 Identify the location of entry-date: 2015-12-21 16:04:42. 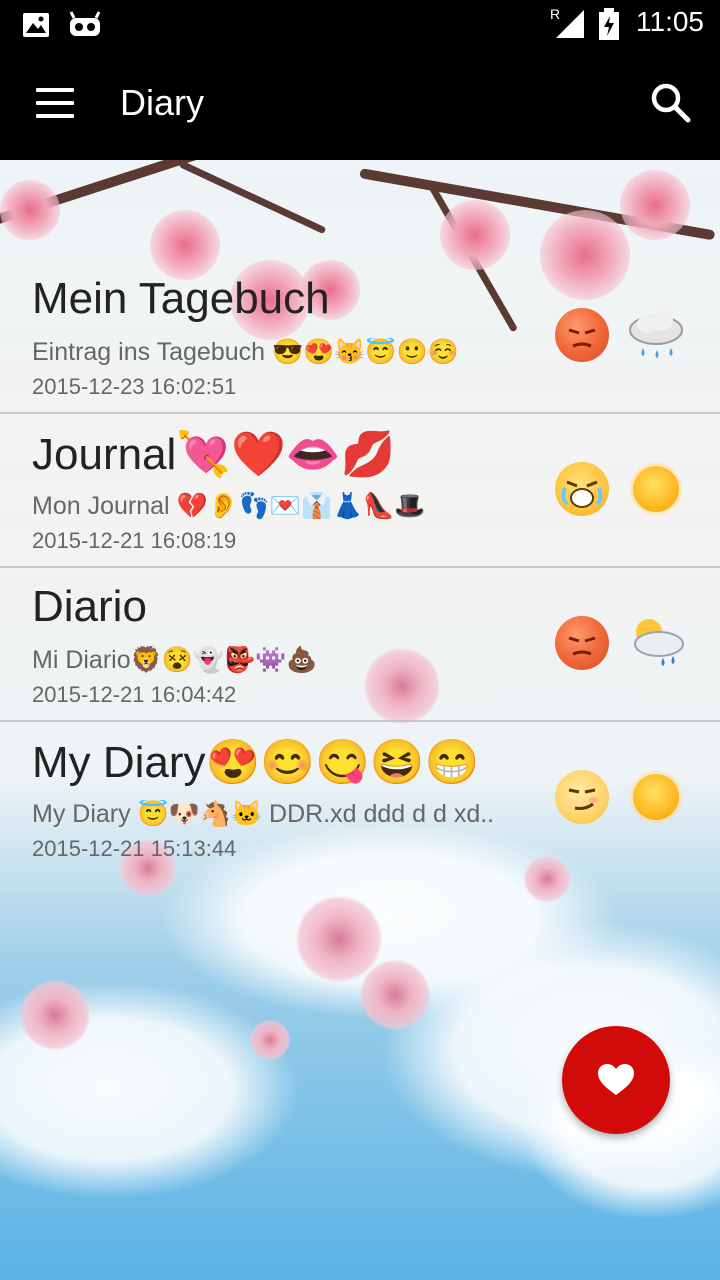
(134, 694).